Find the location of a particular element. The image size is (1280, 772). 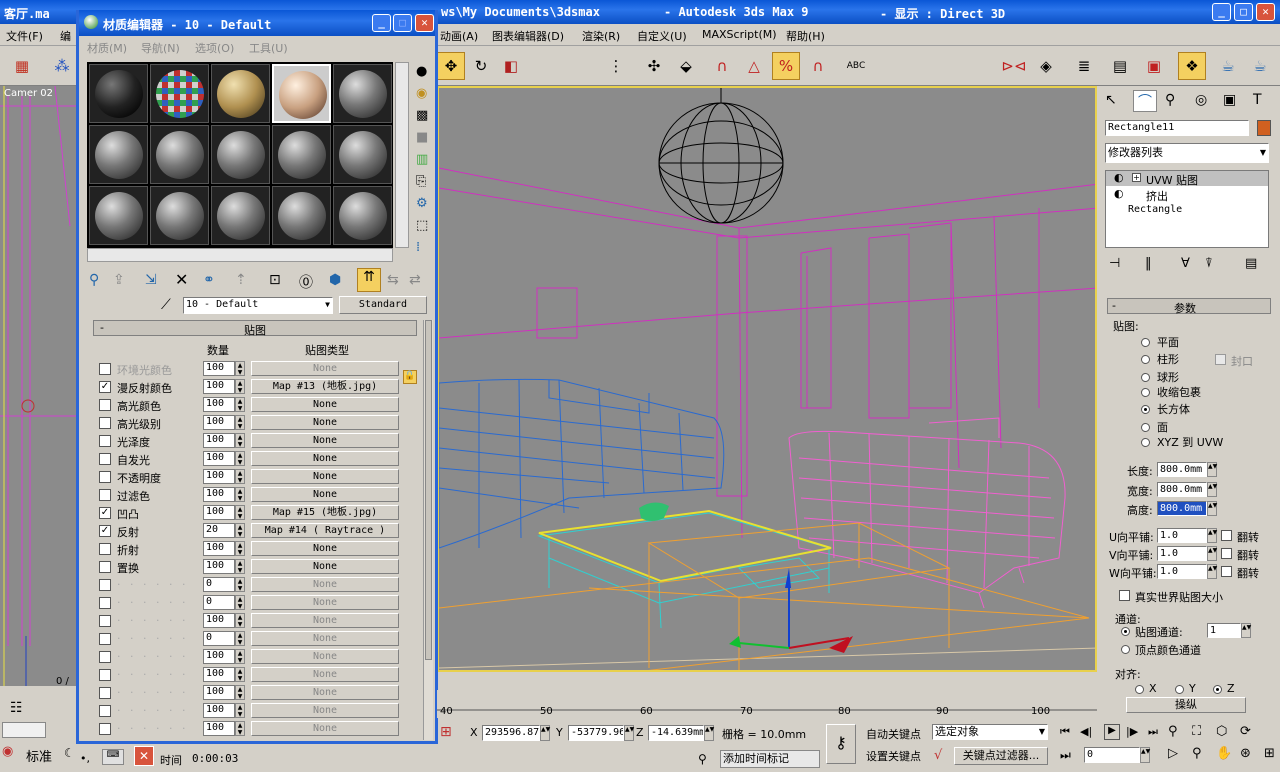

quick-render-icon: ☕ is located at coordinates (1260, 66).